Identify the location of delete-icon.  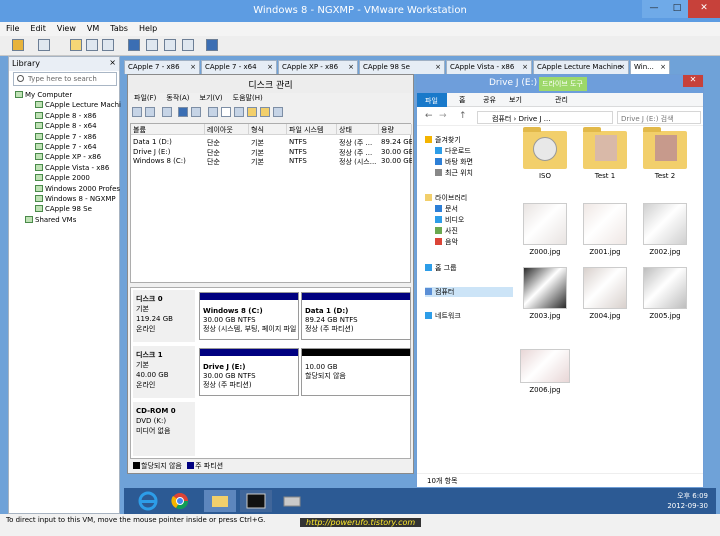
(226, 112).